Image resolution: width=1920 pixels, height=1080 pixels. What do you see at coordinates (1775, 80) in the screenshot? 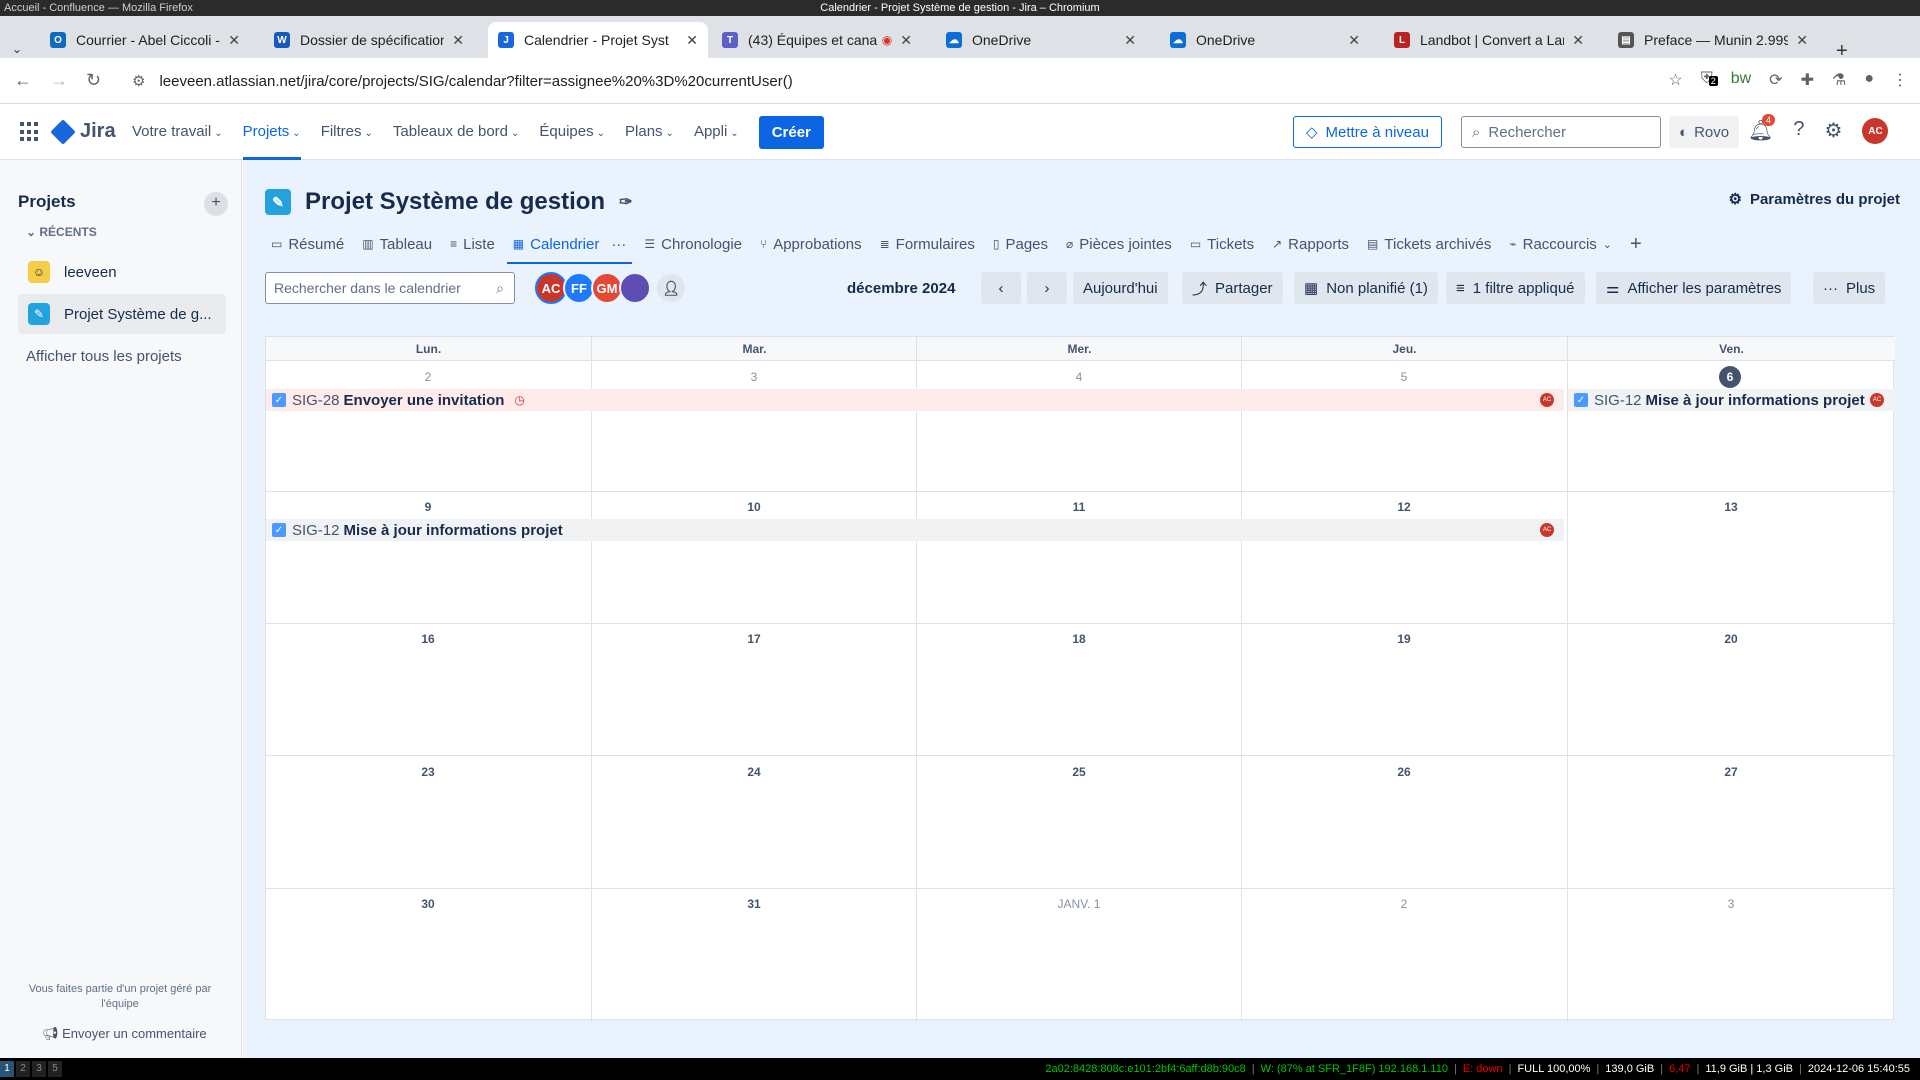
I see `extension-icon: ⟳` at bounding box center [1775, 80].